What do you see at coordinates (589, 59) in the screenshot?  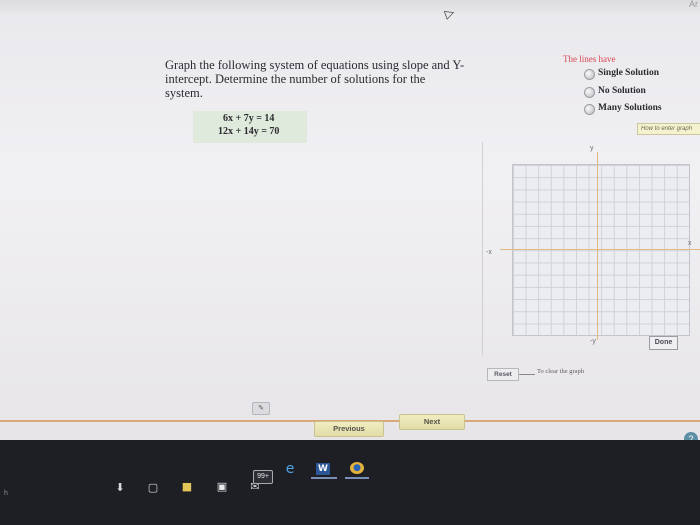 I see `options-heading: The lines have` at bounding box center [589, 59].